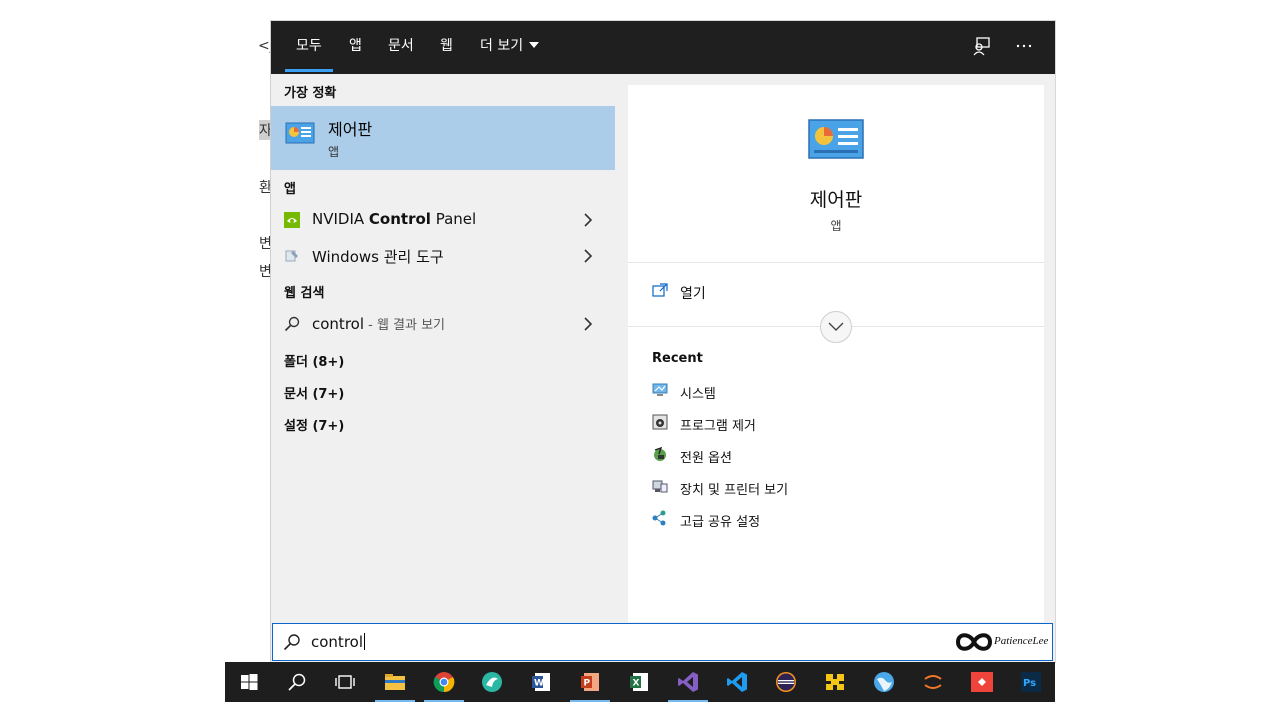 This screenshot has width=1280, height=720. I want to click on eclipse-icon, so click(786, 682).